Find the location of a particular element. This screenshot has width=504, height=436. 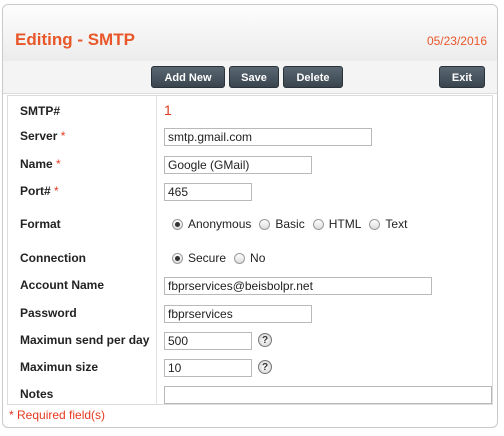

max-send-label: Maximun send per day is located at coordinates (85, 340).